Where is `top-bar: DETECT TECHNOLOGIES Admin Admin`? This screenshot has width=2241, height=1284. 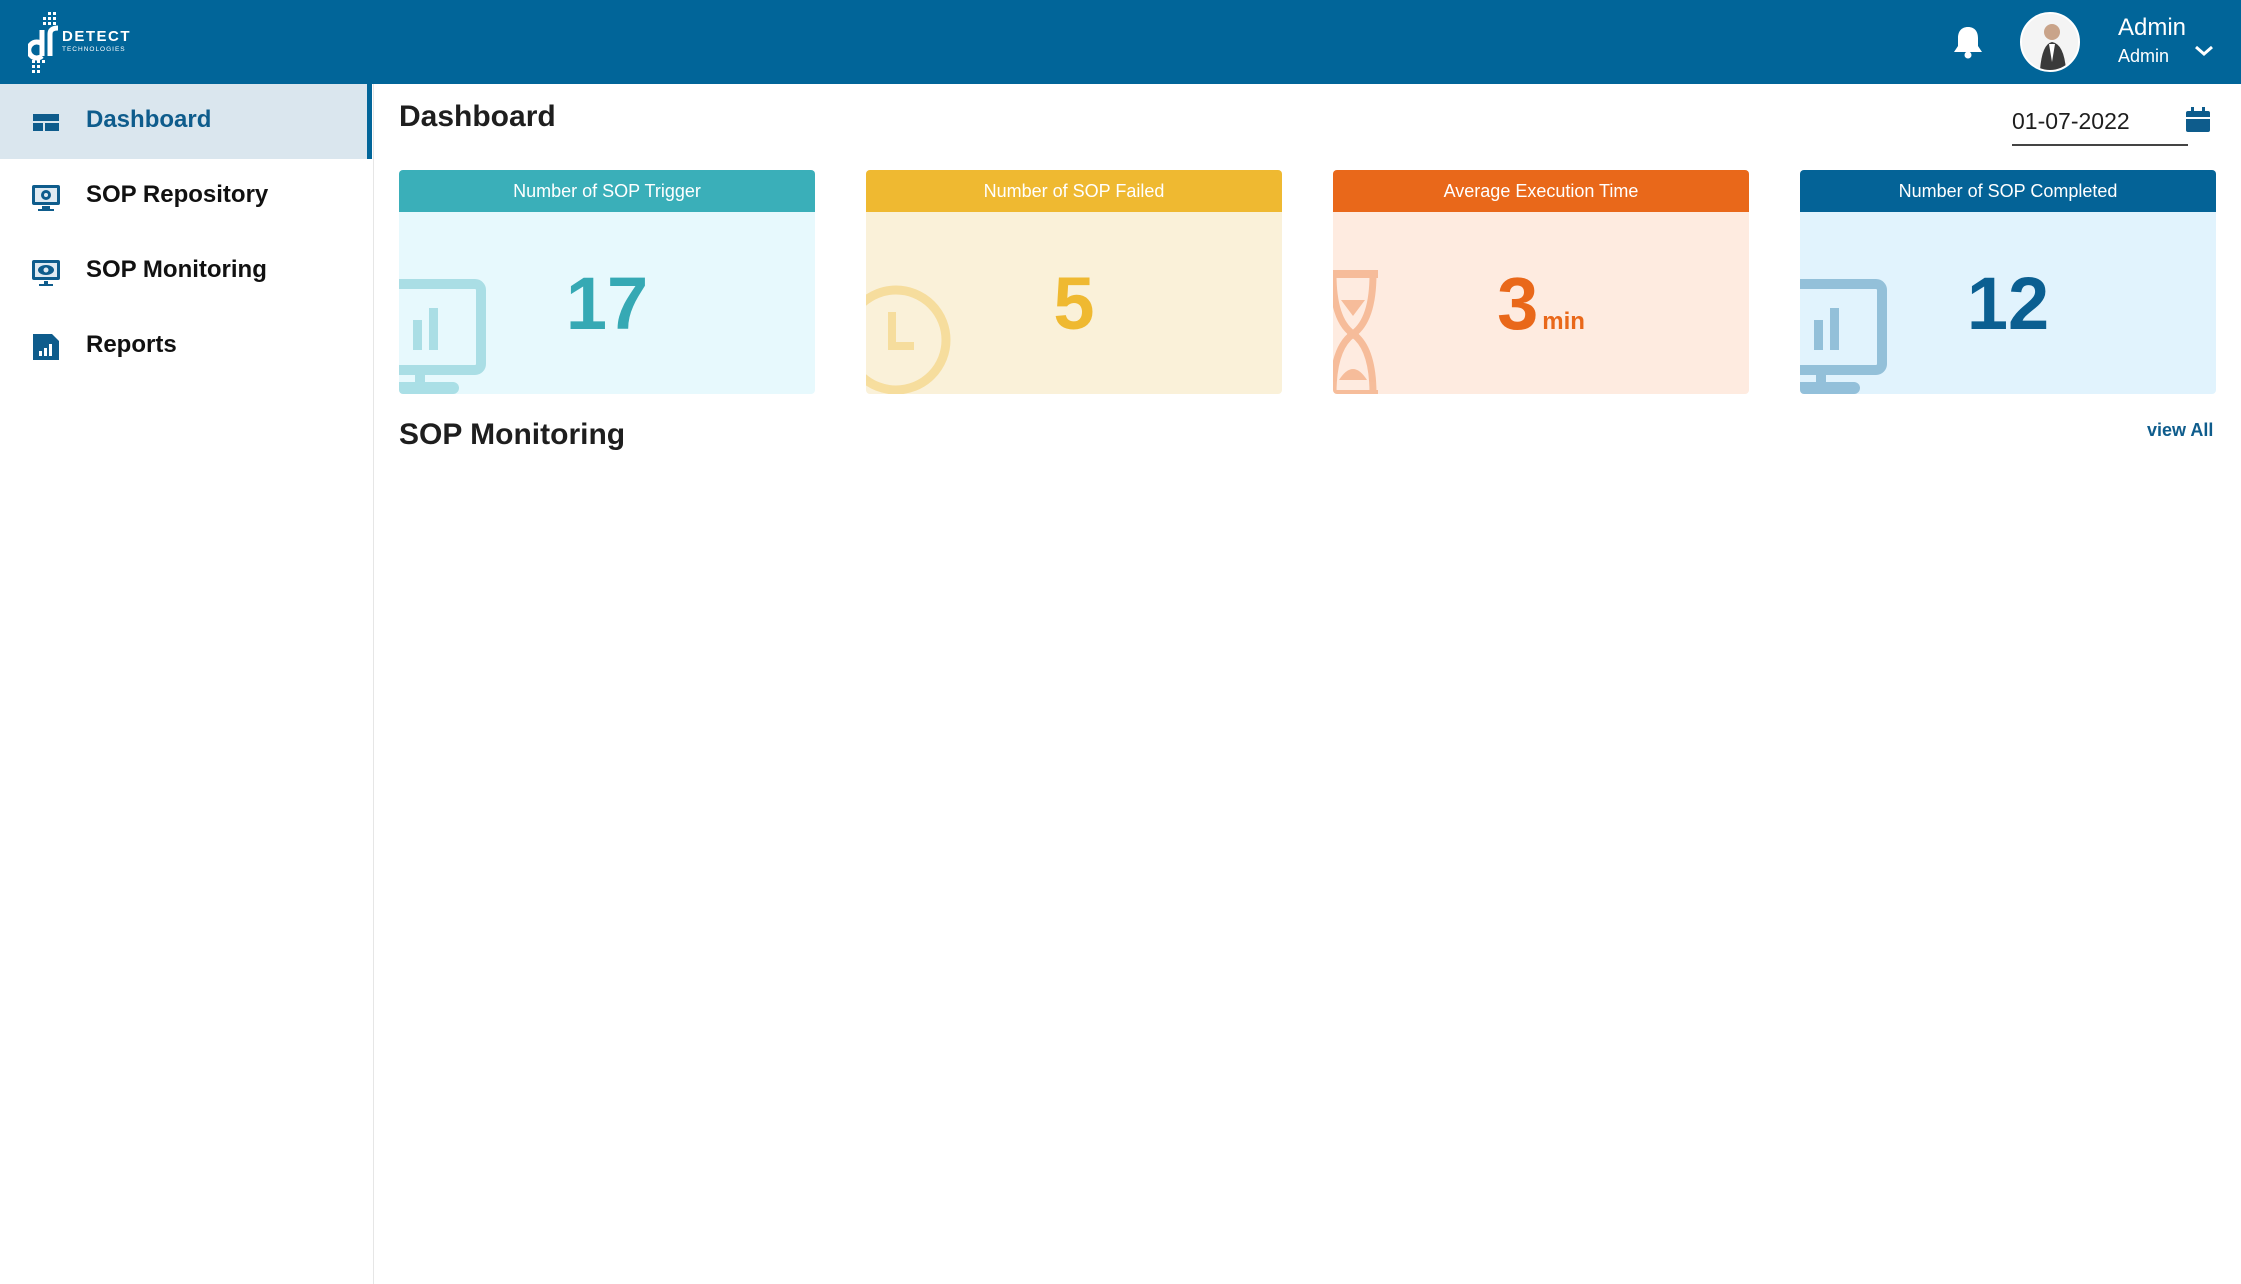 top-bar: DETECT TECHNOLOGIES Admin Admin is located at coordinates (1120, 42).